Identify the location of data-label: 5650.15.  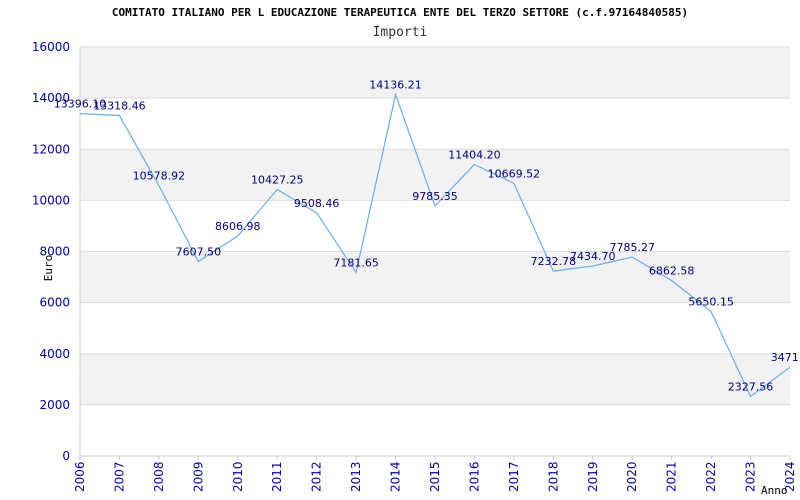
(711, 302).